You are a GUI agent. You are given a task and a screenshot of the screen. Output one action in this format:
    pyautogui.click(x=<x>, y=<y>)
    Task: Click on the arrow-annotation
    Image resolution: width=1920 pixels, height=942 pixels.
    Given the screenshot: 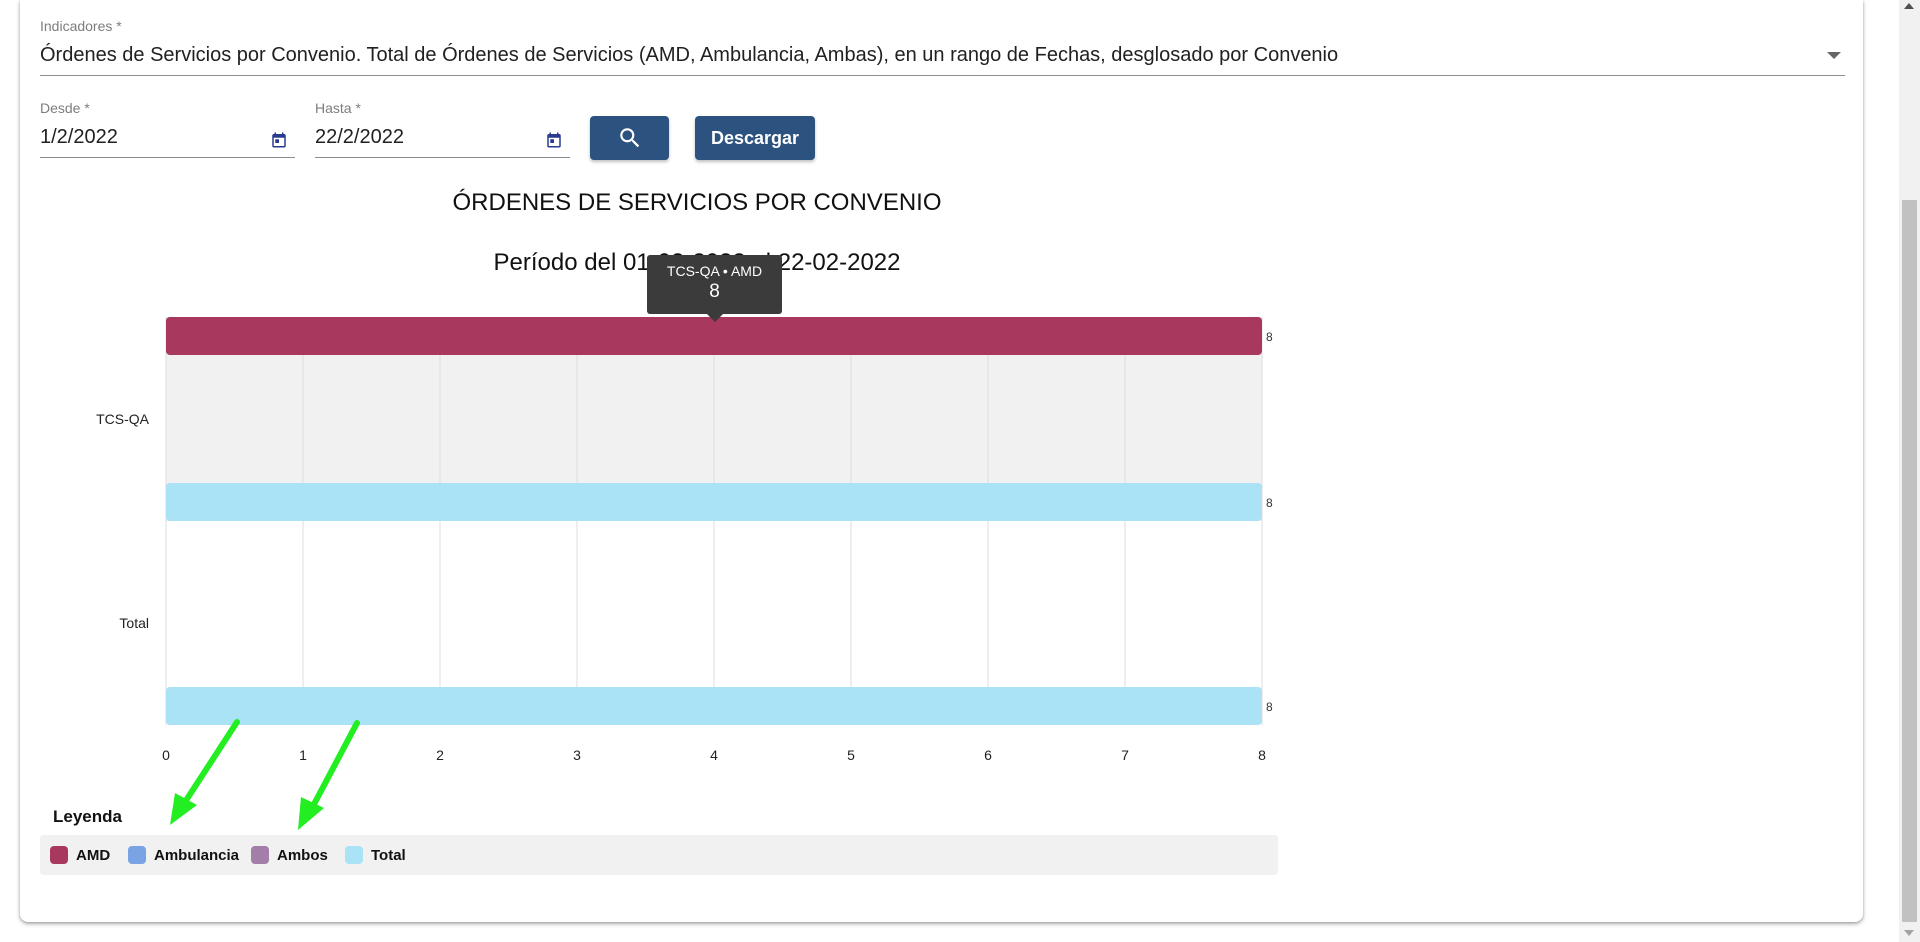 What is the action you would take?
    pyautogui.click(x=271, y=765)
    